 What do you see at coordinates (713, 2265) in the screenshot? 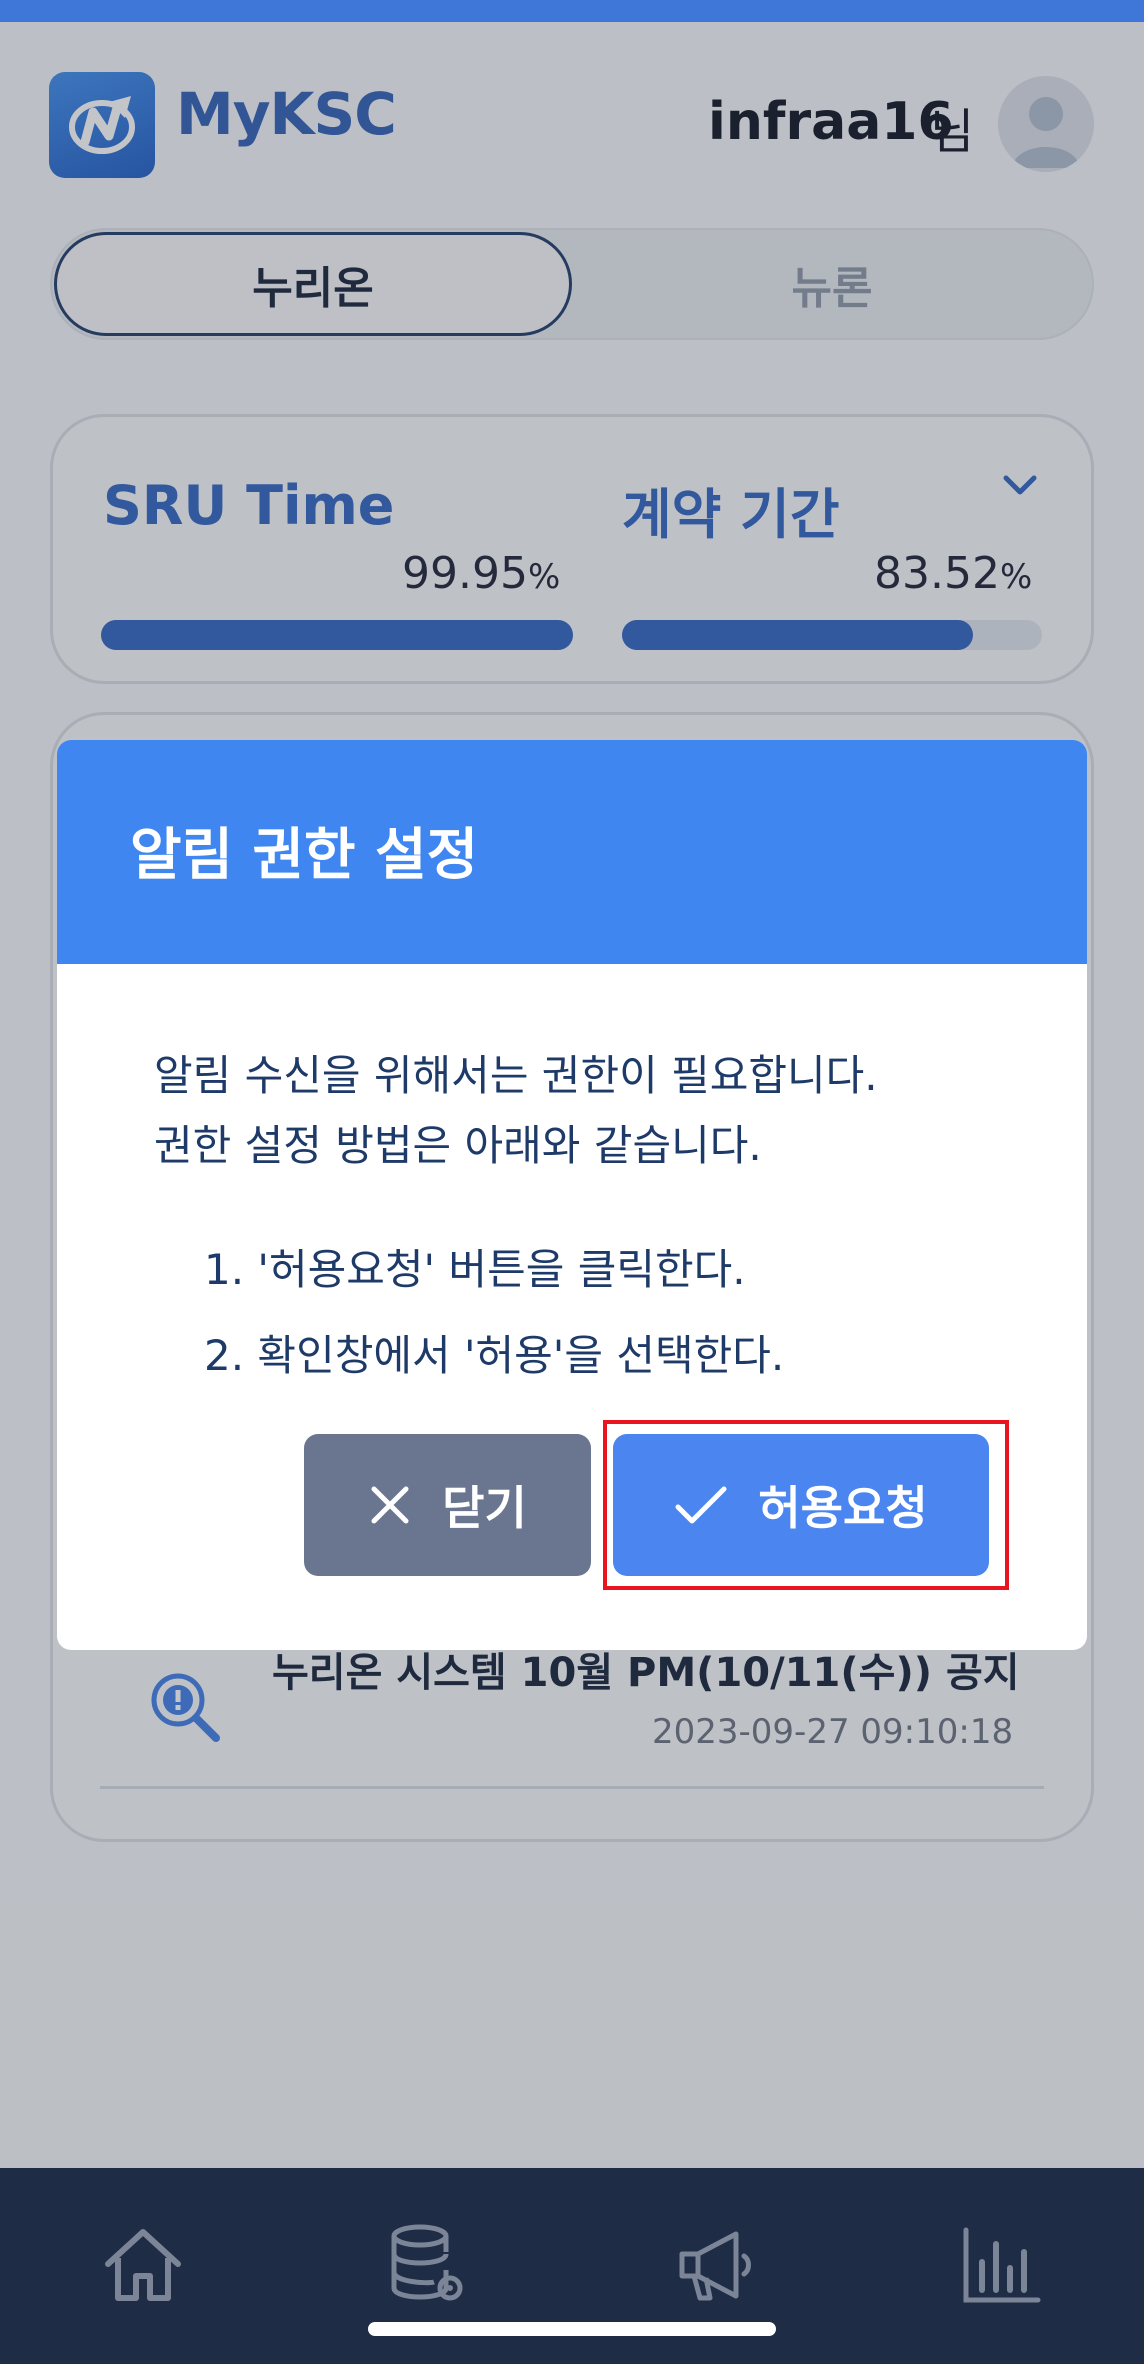
I see `megaphone-icon` at bounding box center [713, 2265].